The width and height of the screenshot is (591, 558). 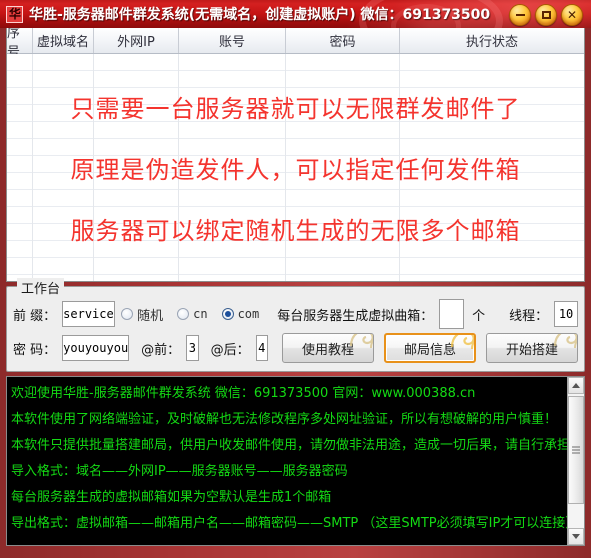 I want to click on post-office-info-button: 邮局信息, so click(x=429, y=348).